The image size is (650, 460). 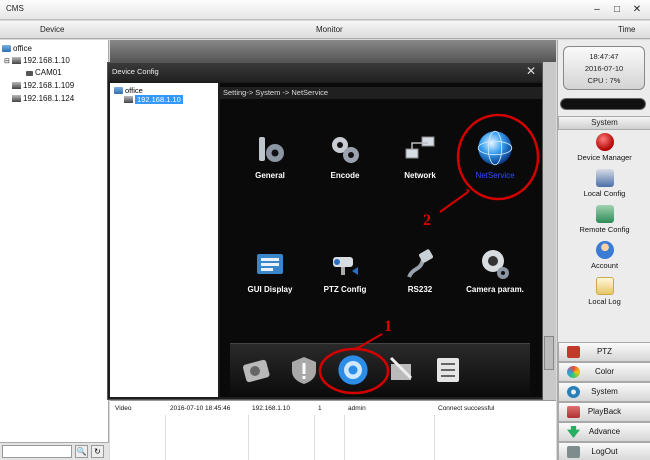 I want to click on tree-toolbar: 🔍 ↻, so click(x=54, y=451).